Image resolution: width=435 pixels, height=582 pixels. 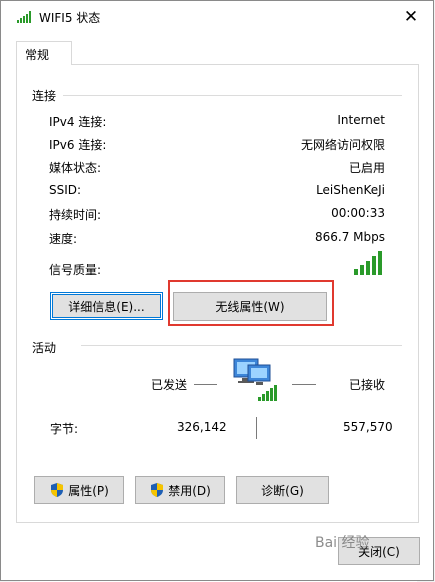 I want to click on ipv4-label: IPv4 连接:, so click(x=78, y=122).